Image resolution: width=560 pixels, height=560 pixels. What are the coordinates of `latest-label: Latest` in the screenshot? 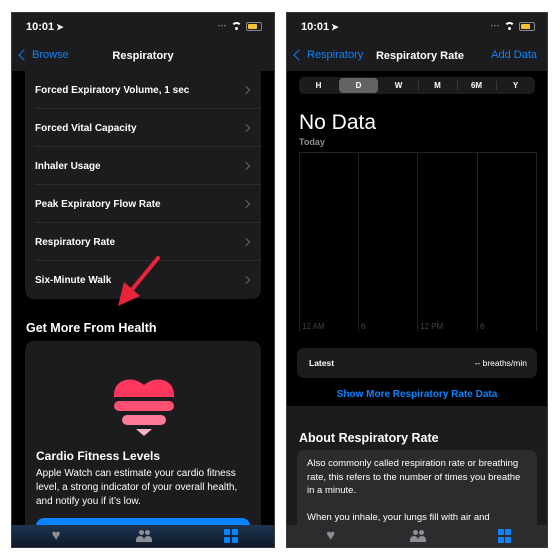 It's located at (322, 363).